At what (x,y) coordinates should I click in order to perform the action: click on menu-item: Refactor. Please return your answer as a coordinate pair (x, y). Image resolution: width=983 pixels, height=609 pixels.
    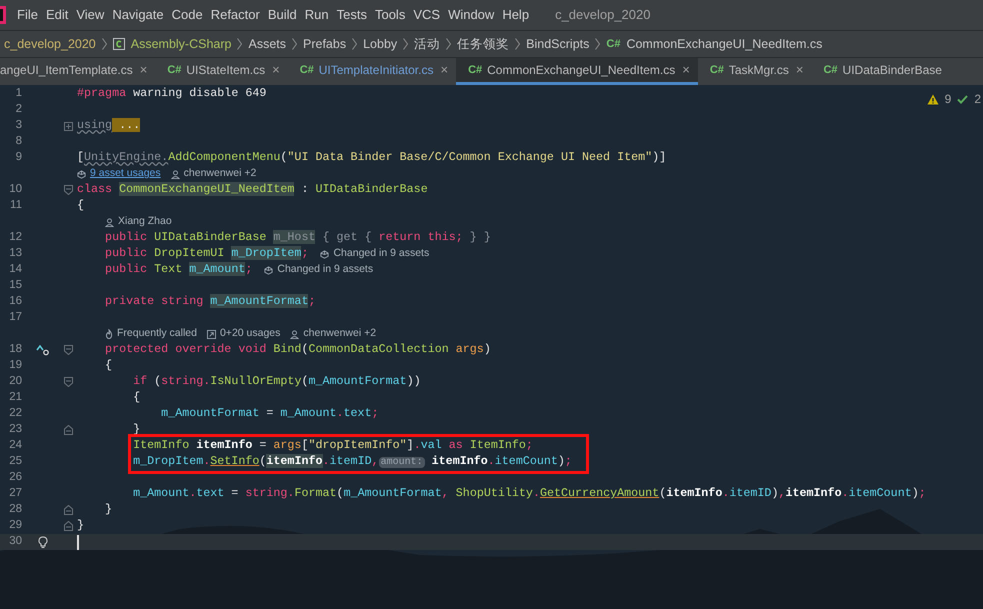
    Looking at the image, I should click on (235, 15).